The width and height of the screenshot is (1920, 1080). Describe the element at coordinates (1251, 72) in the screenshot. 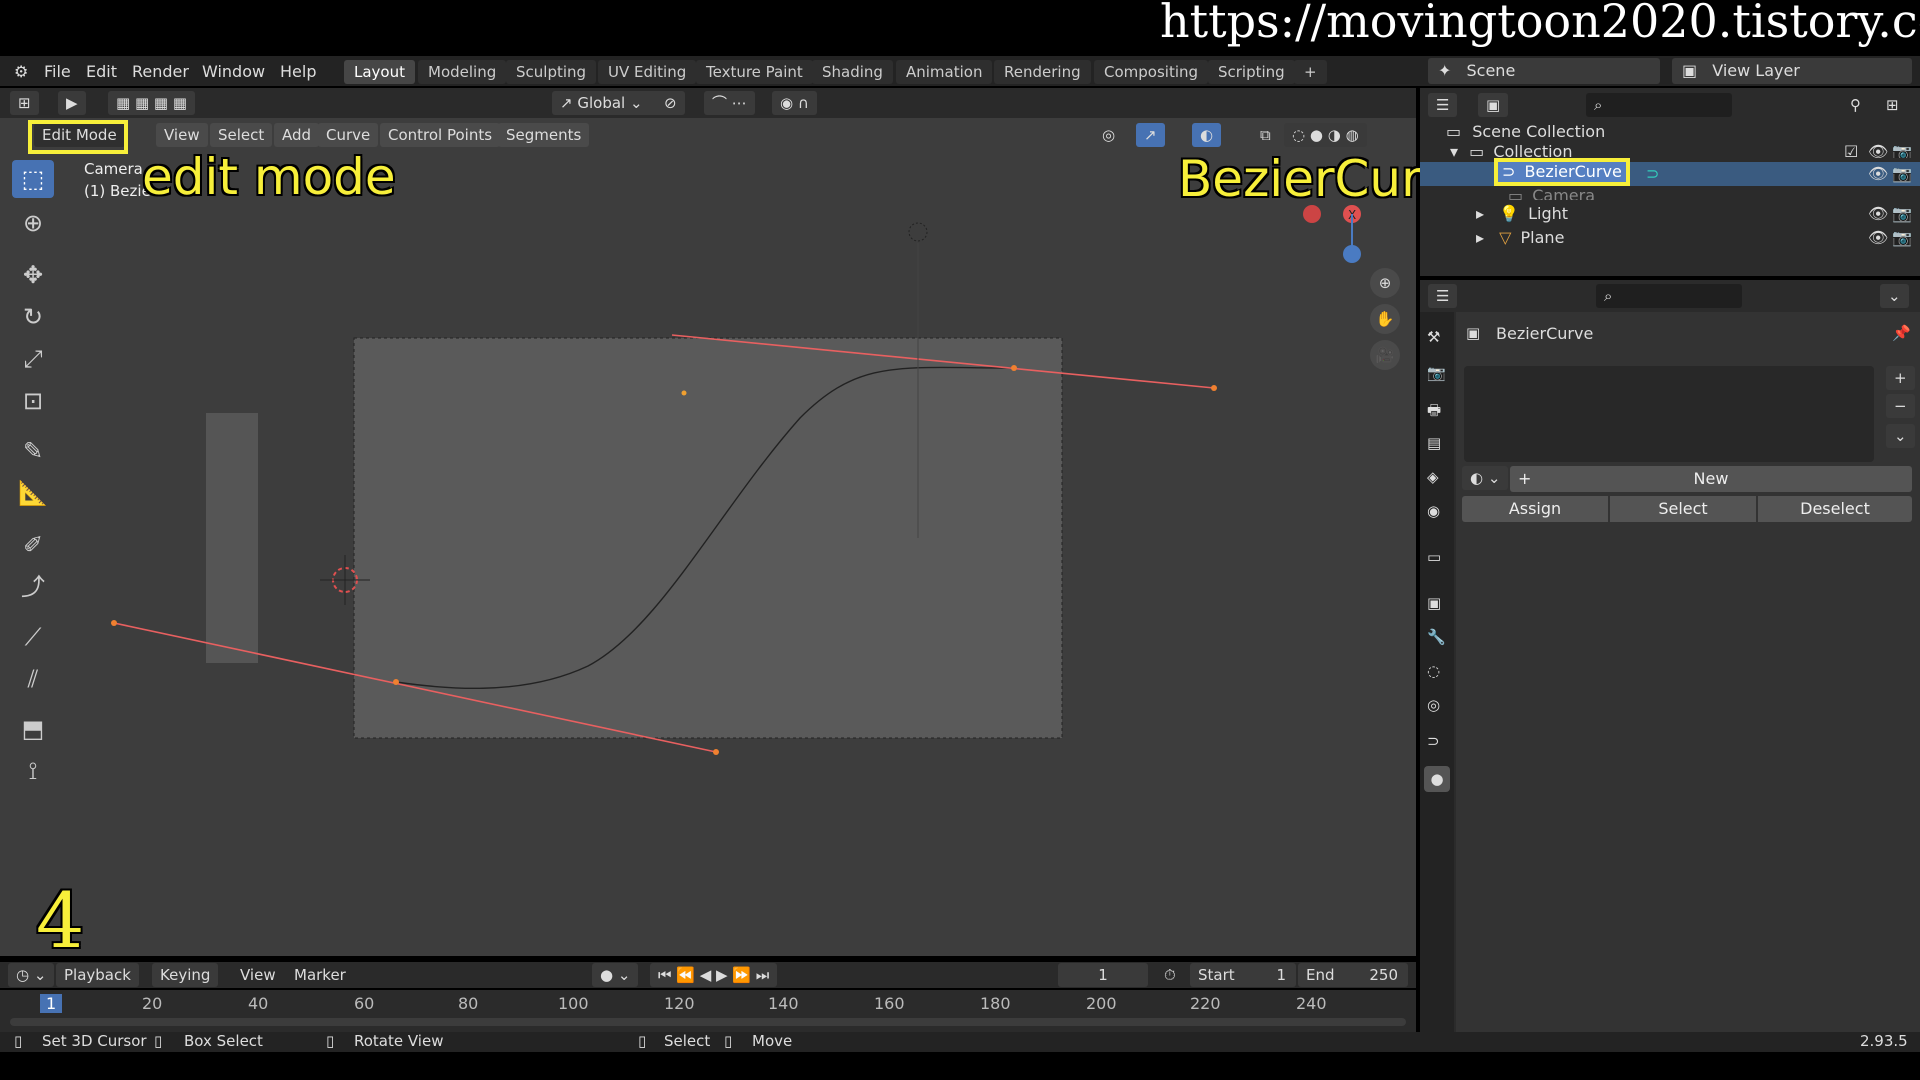

I see `tab-scripting: Scripting` at that location.